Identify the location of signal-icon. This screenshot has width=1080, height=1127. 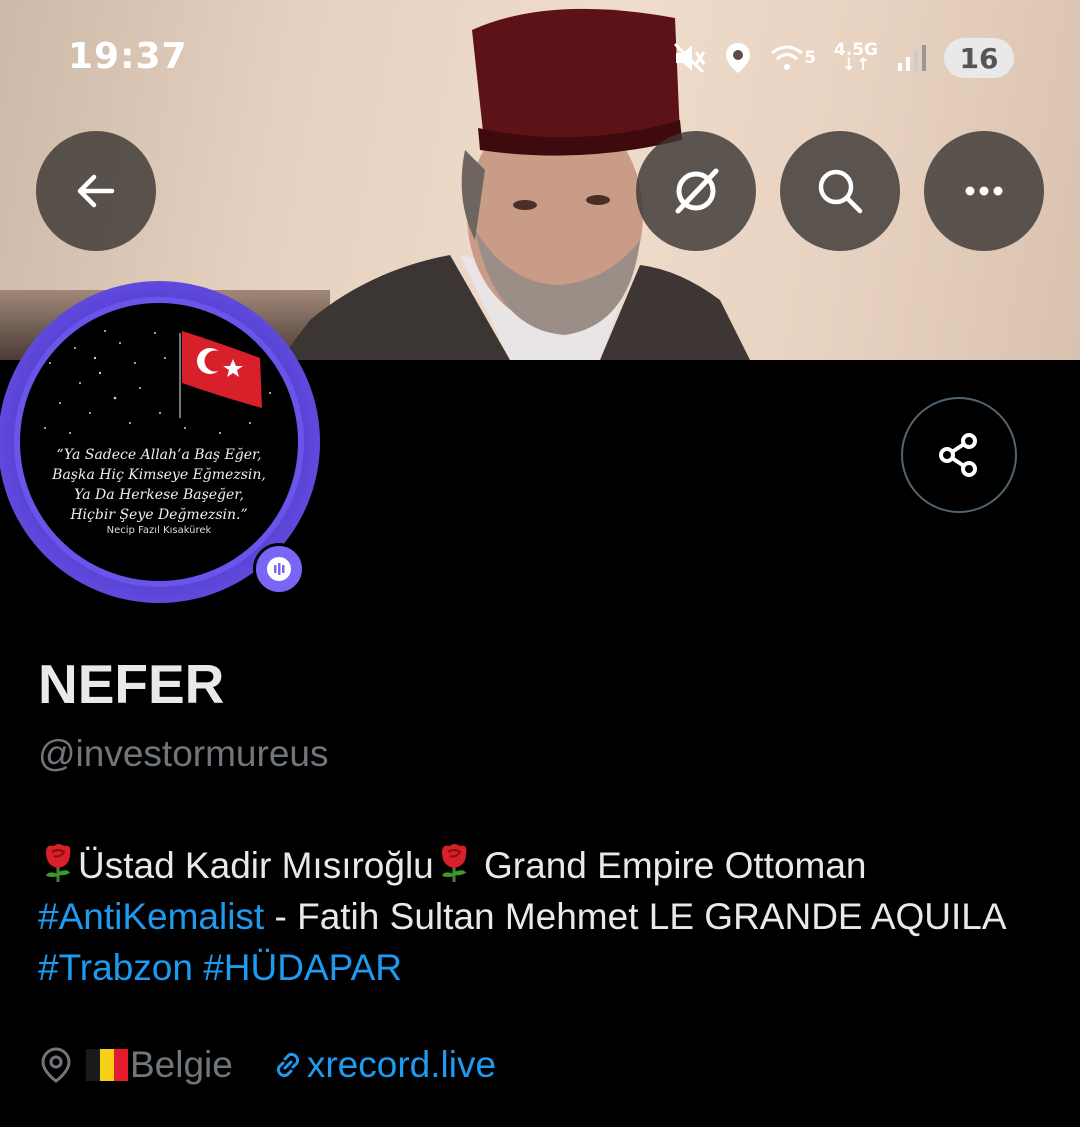
(912, 58).